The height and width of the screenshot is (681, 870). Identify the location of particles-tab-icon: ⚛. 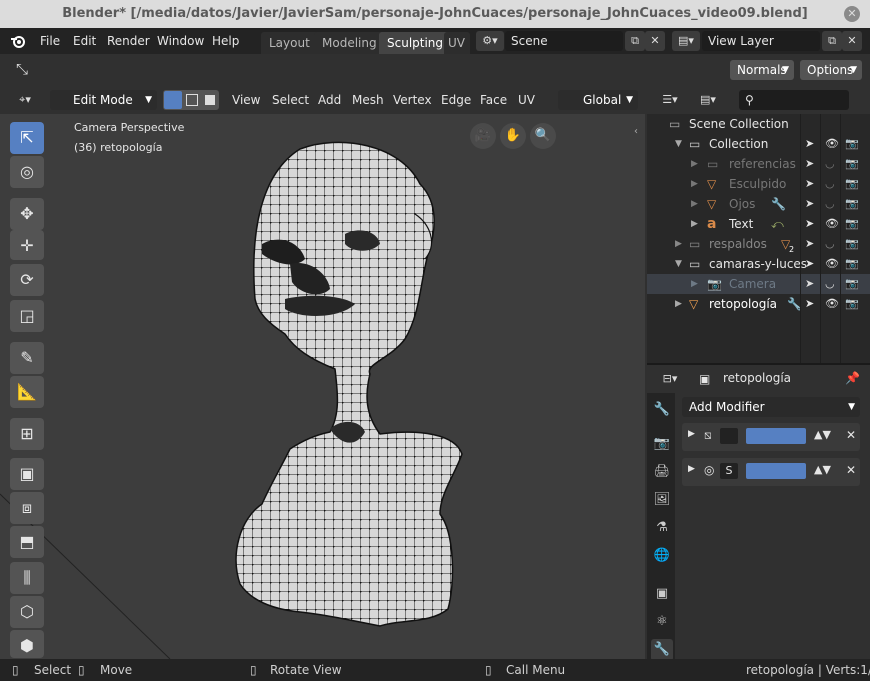
(662, 622).